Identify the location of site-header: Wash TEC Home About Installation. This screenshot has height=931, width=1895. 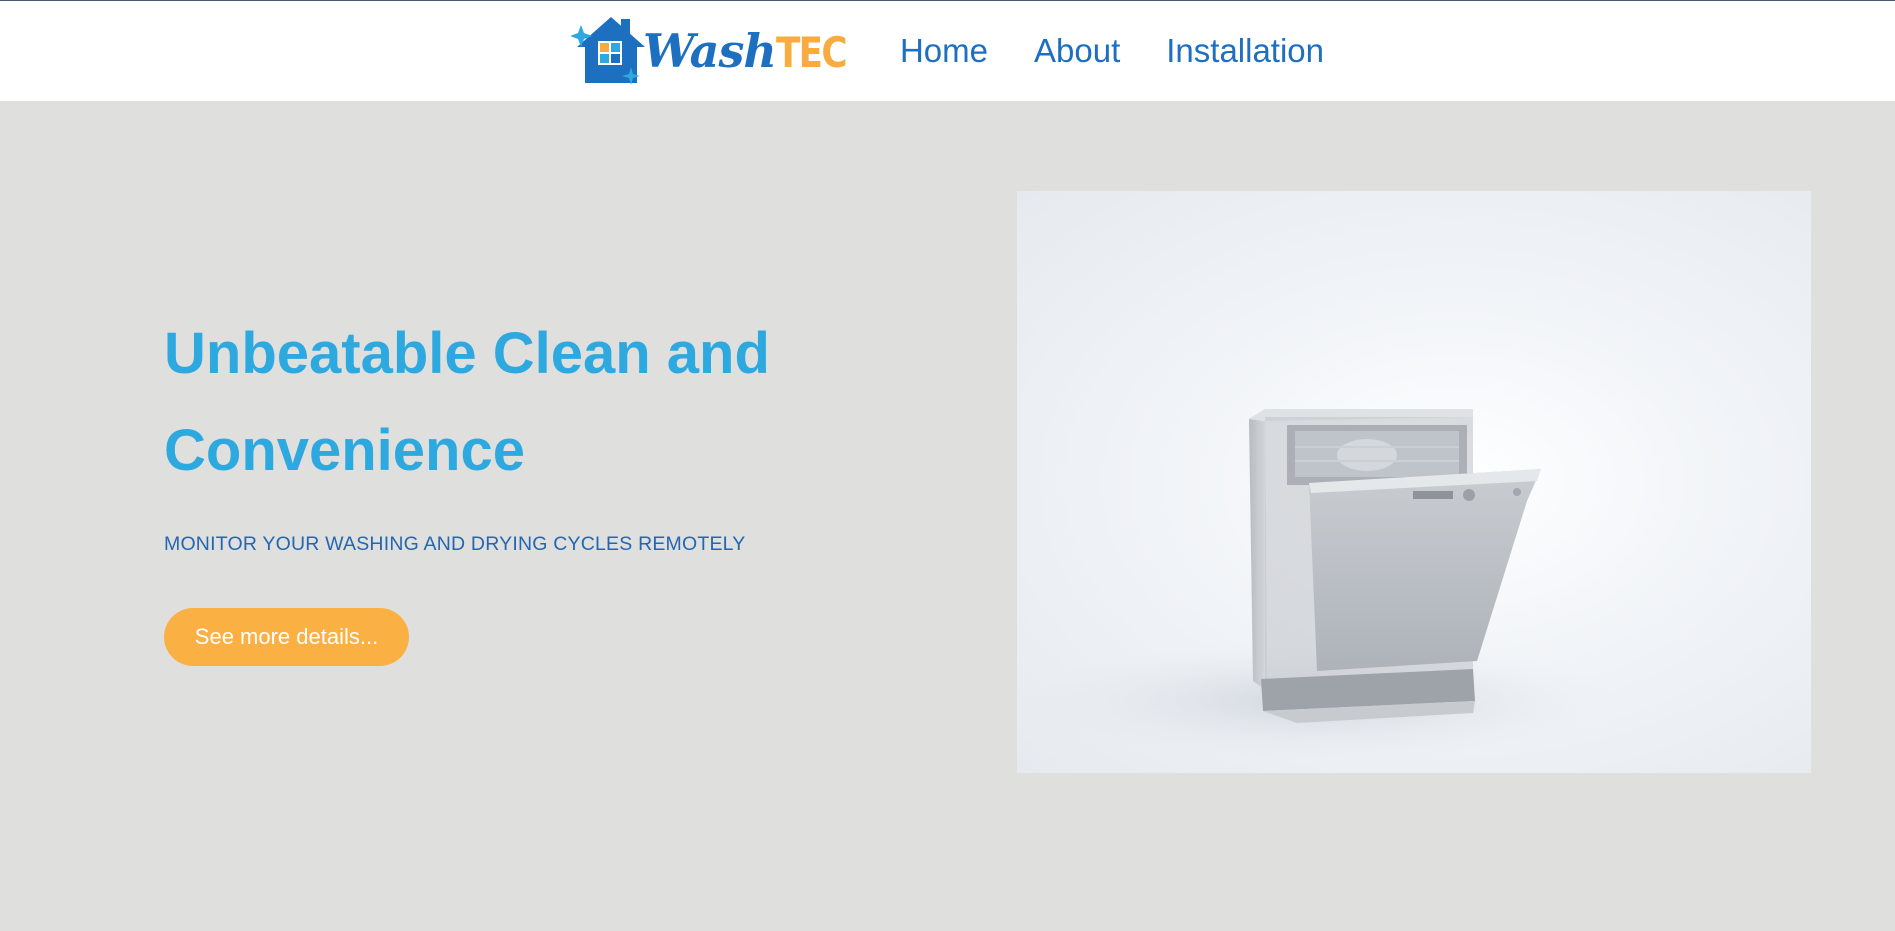
(947, 51).